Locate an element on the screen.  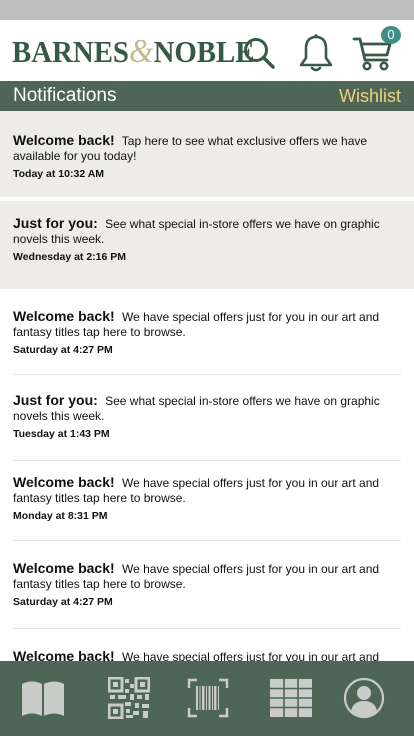
page-title: Notifications is located at coordinates (65, 95).